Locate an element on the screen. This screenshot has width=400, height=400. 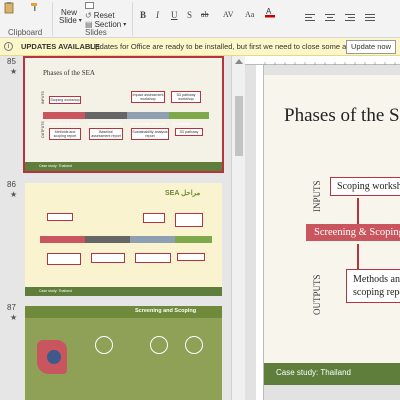
font-color-icon: A is located at coordinates (270, 12).